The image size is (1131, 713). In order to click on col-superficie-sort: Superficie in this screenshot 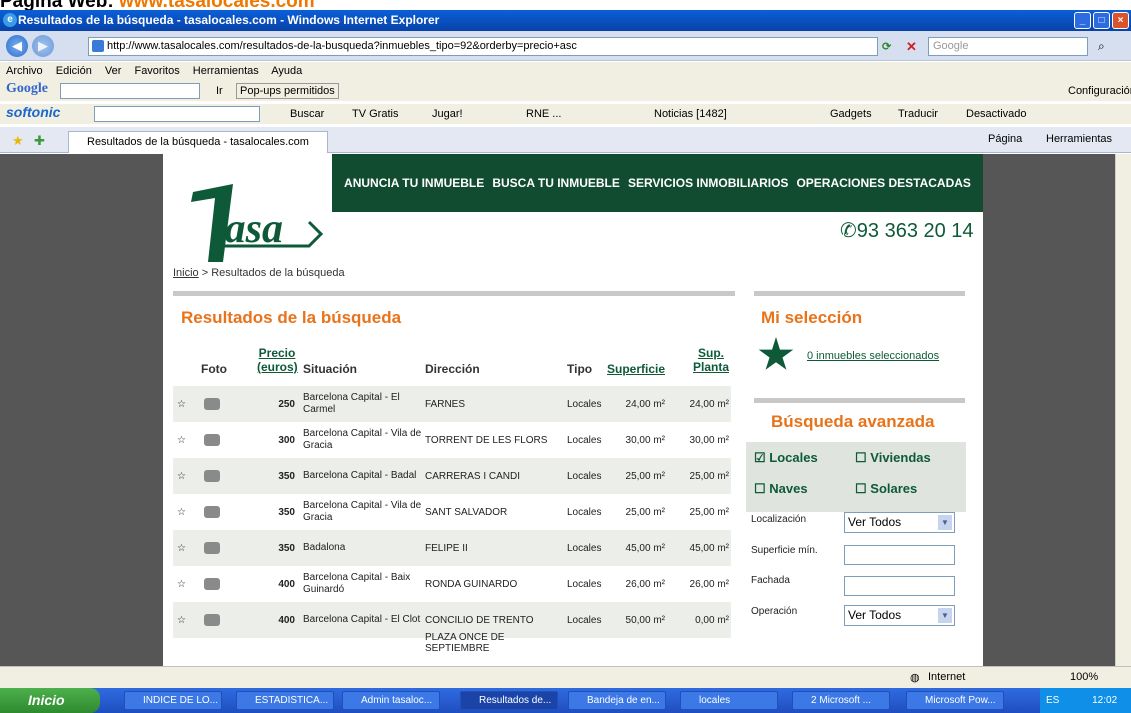, I will do `click(636, 369)`.